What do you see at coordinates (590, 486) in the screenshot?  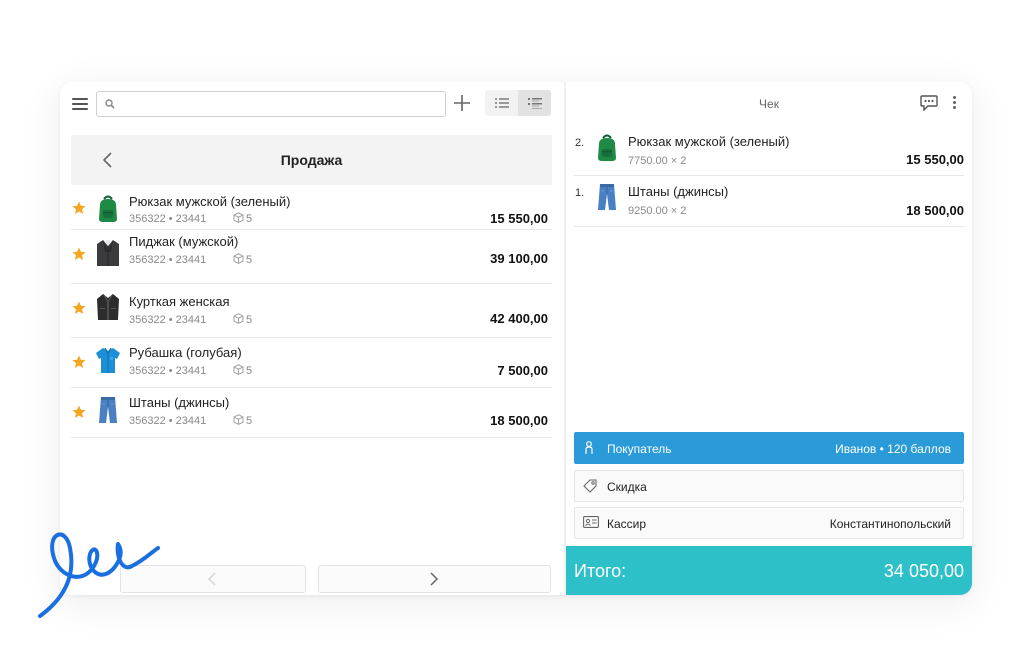 I see `tag-icon` at bounding box center [590, 486].